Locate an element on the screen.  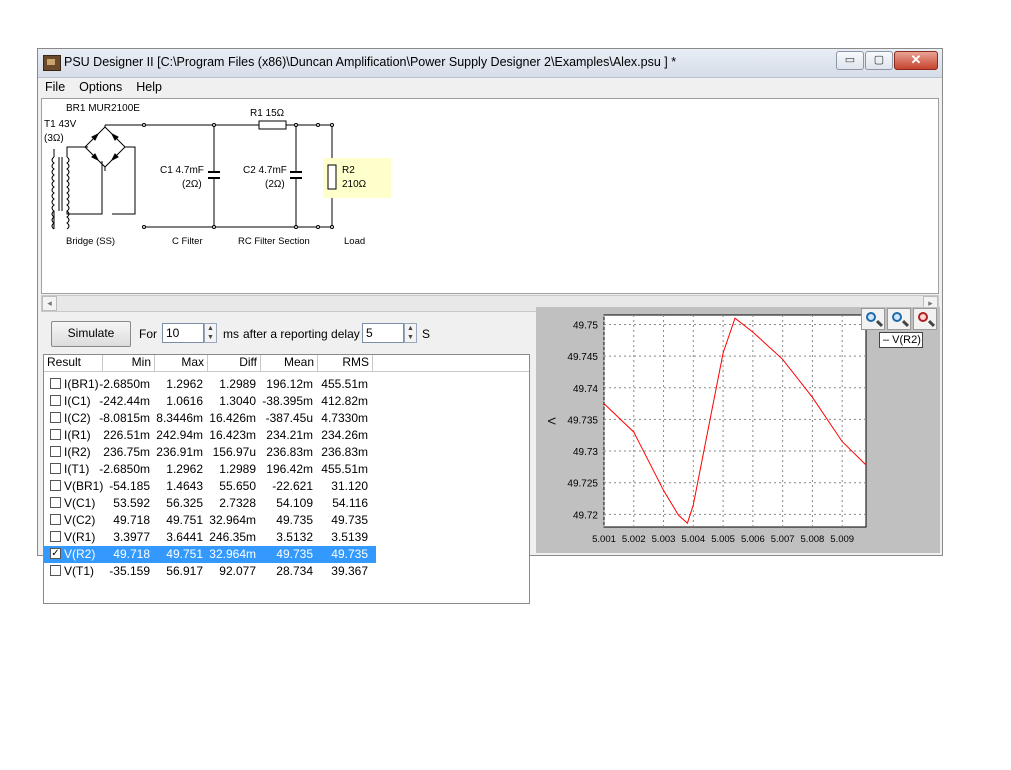
for-label: For is located at coordinates (148, 334).